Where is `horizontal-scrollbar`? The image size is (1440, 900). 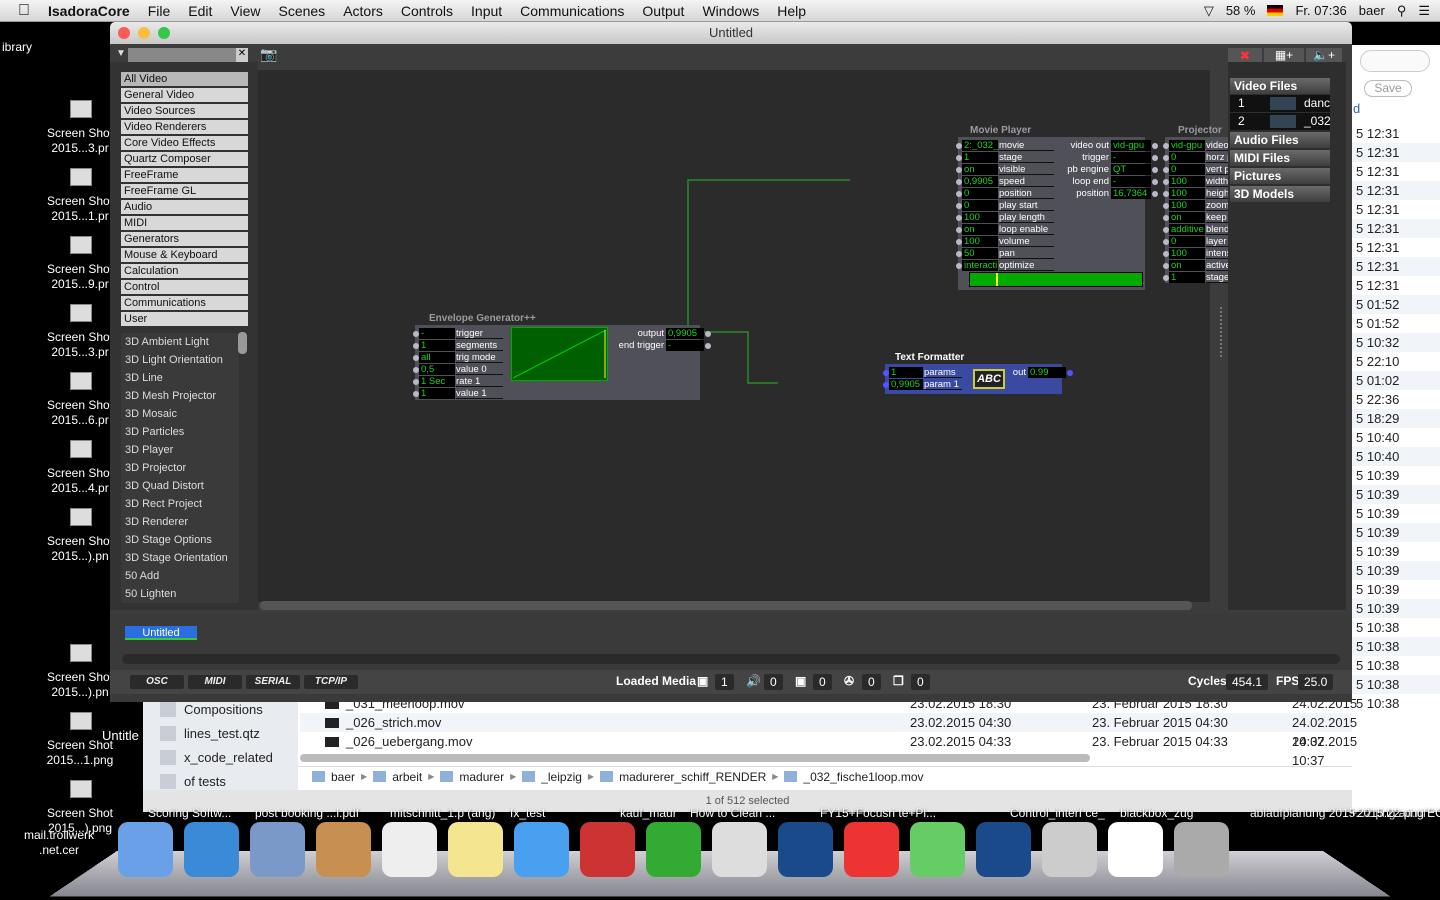
horizontal-scrollbar is located at coordinates (695, 758).